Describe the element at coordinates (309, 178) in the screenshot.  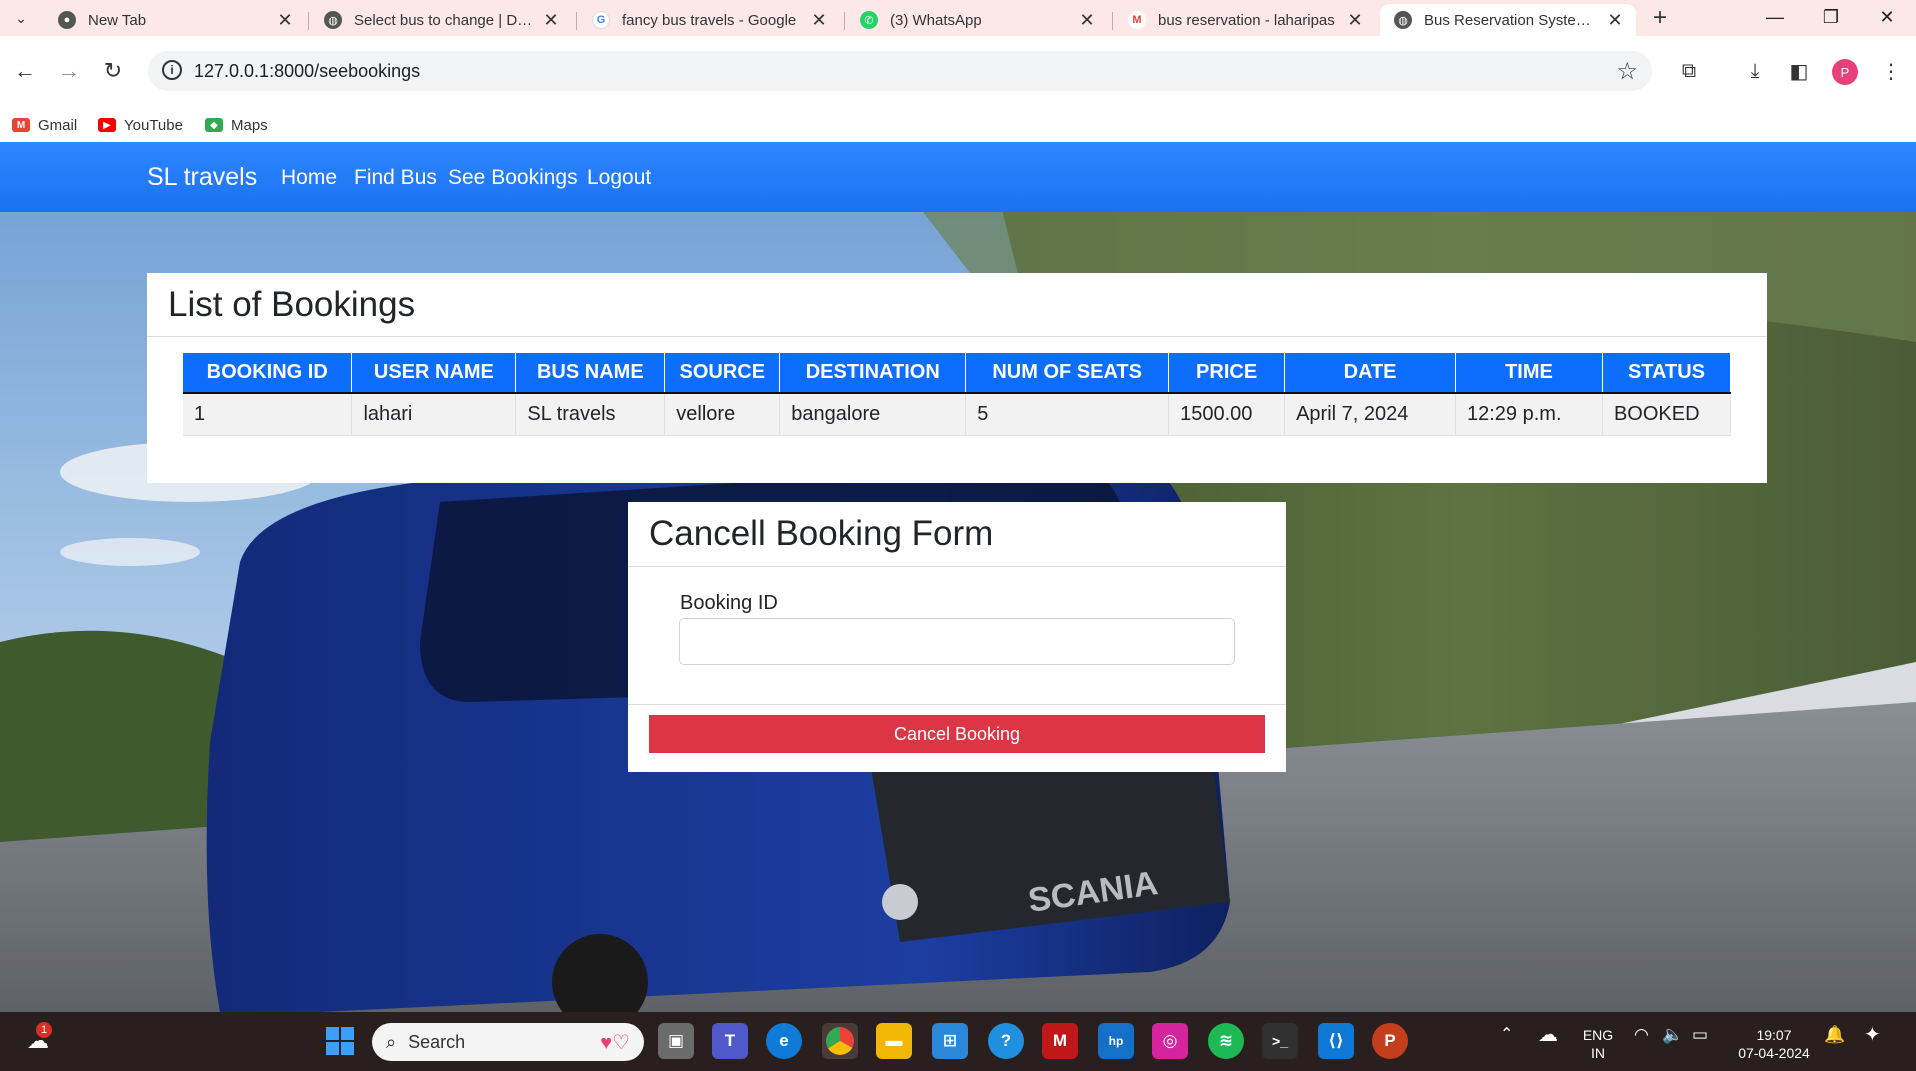
I see `nav-link-home: Home` at that location.